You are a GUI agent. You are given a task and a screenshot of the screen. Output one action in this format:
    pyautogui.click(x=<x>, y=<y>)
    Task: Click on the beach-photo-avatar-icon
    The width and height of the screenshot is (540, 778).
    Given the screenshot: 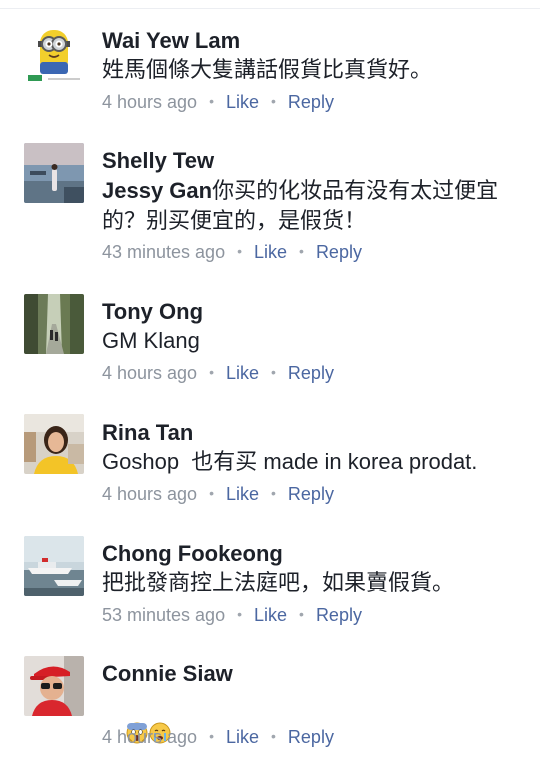 What is the action you would take?
    pyautogui.click(x=54, y=173)
    